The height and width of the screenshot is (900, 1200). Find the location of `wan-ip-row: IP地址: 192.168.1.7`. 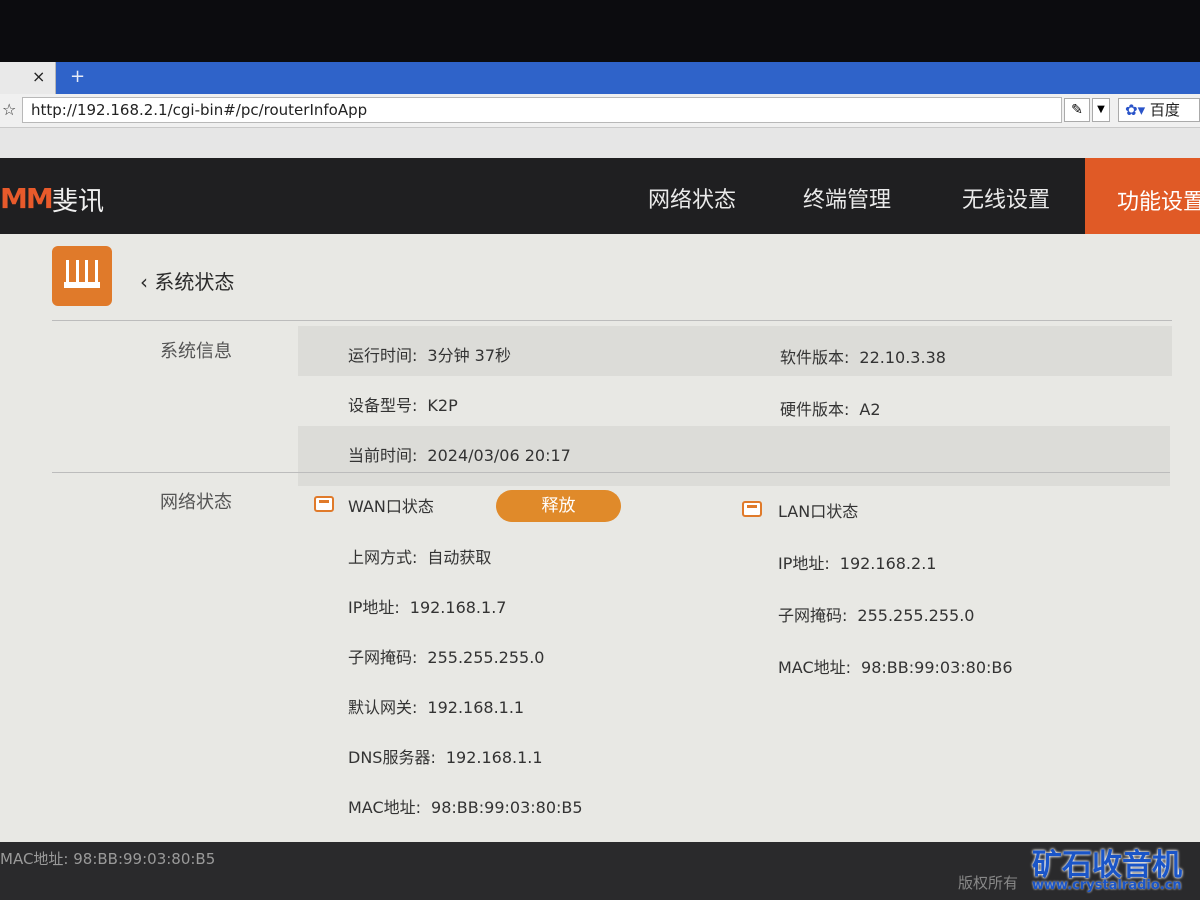

wan-ip-row: IP地址: 192.168.1.7 is located at coordinates (427, 606).